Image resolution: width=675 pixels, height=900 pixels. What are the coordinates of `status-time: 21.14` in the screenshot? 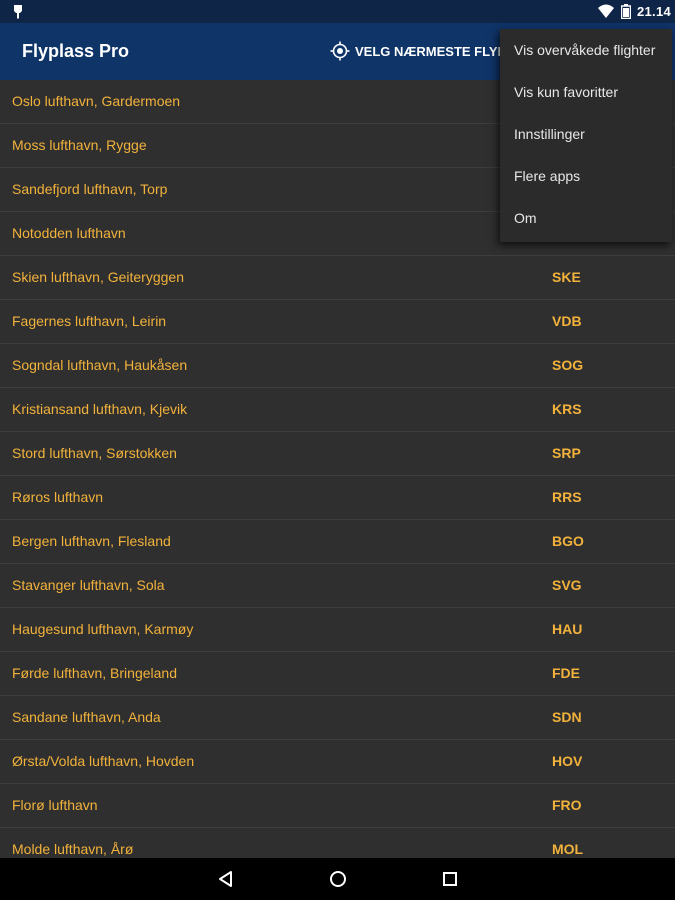 It's located at (654, 11).